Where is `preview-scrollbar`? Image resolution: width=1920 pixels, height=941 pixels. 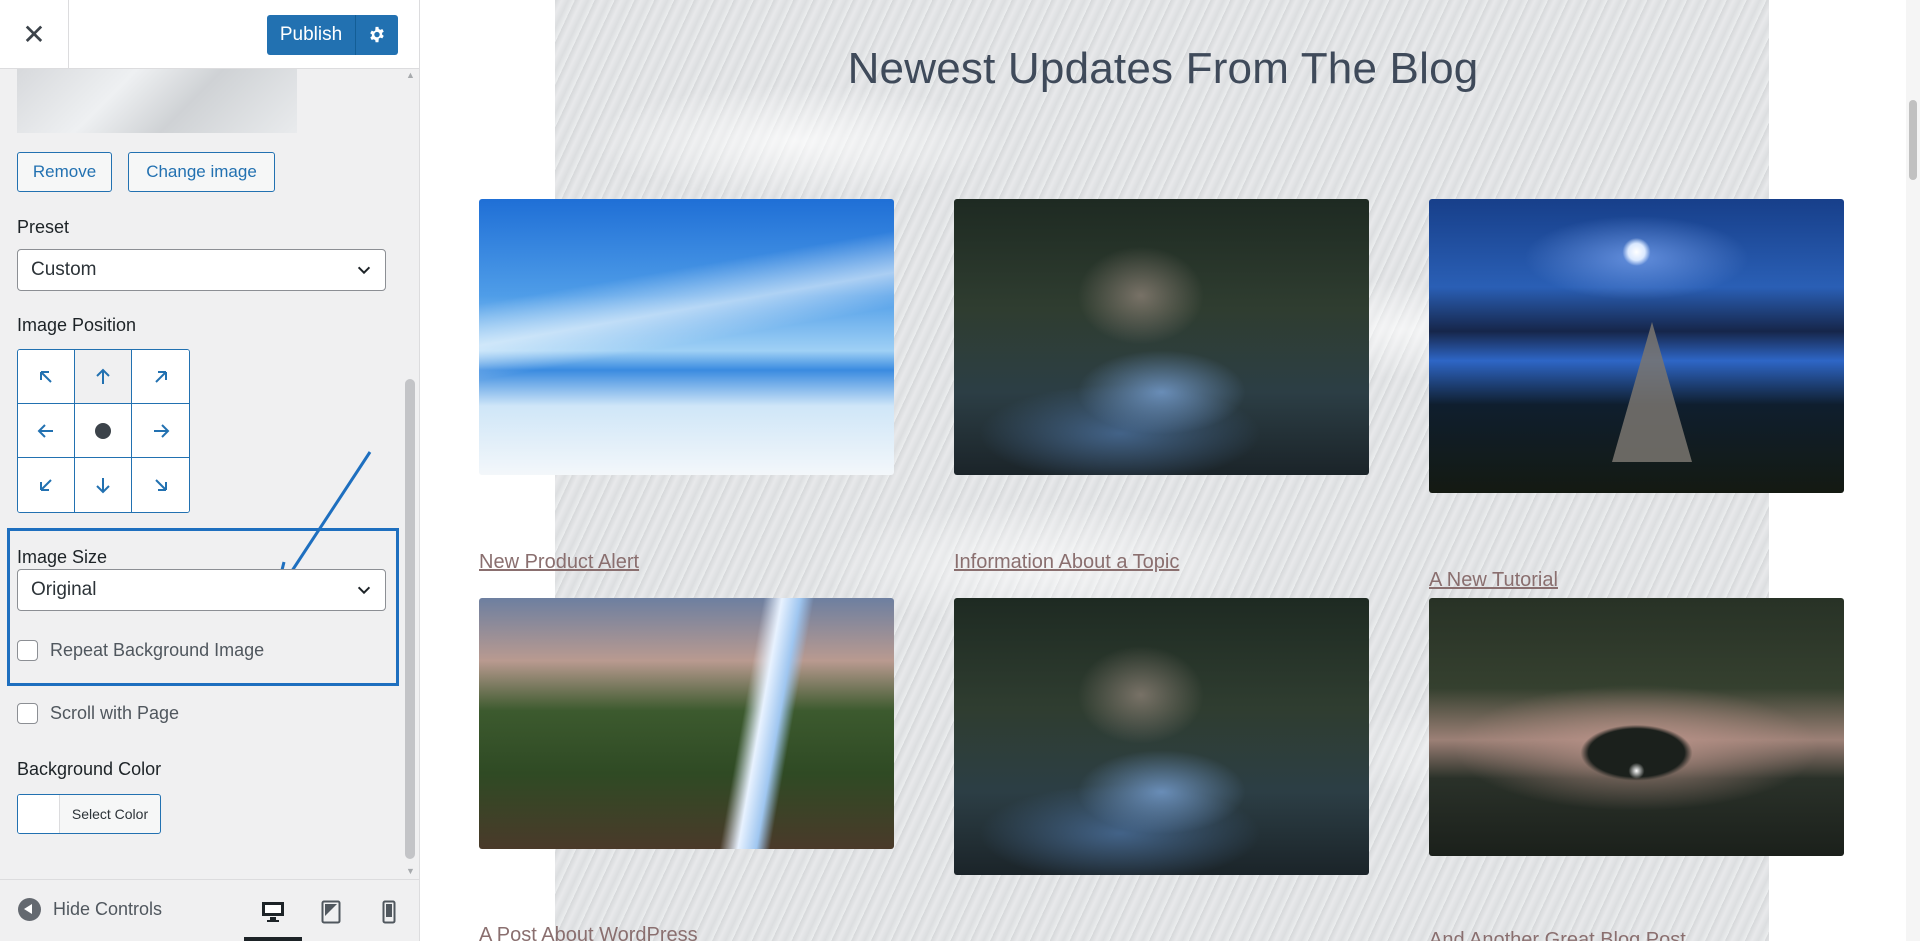
preview-scrollbar is located at coordinates (1913, 470).